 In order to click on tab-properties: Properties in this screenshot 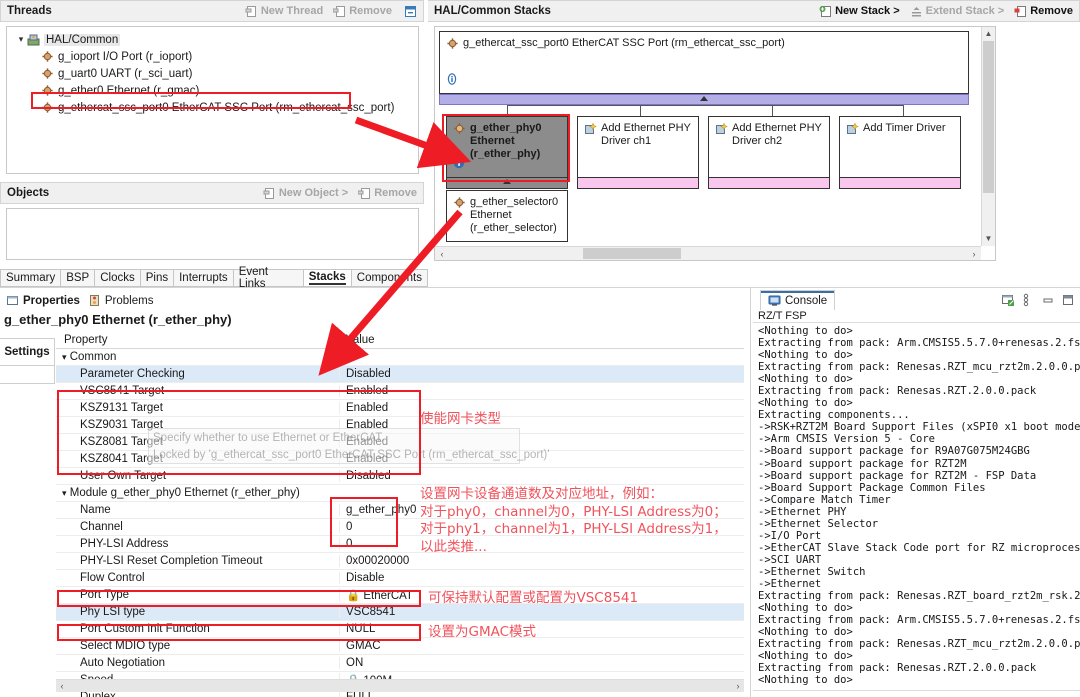, I will do `click(43, 300)`.